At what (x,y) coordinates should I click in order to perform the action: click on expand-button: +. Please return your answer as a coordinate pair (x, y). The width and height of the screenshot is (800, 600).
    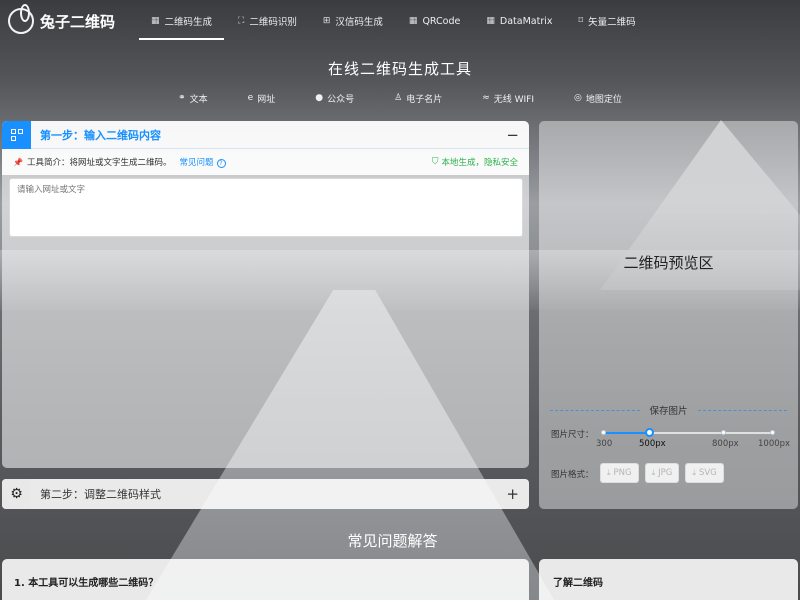
    Looking at the image, I should click on (512, 494).